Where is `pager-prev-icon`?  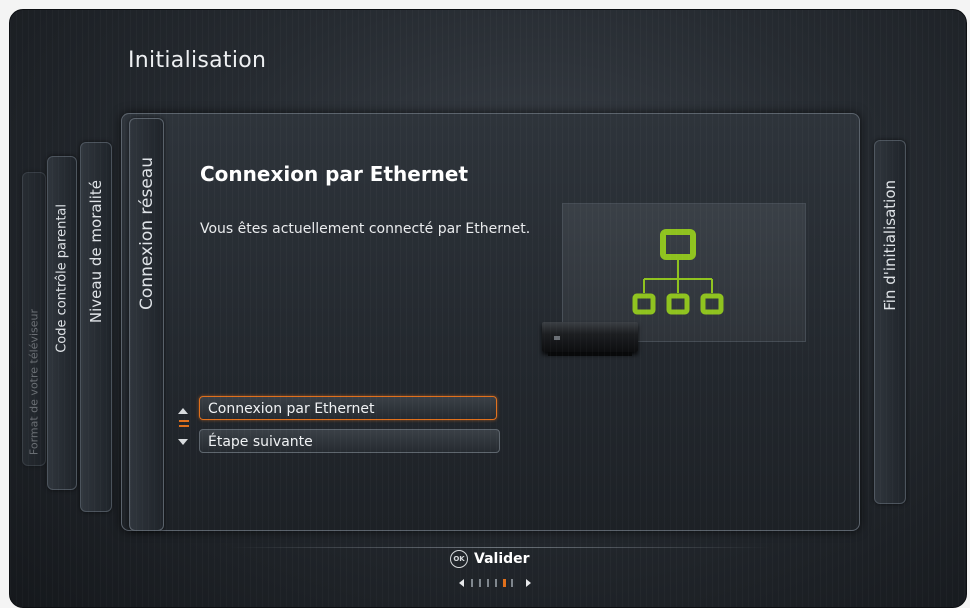
pager-prev-icon is located at coordinates (461, 583).